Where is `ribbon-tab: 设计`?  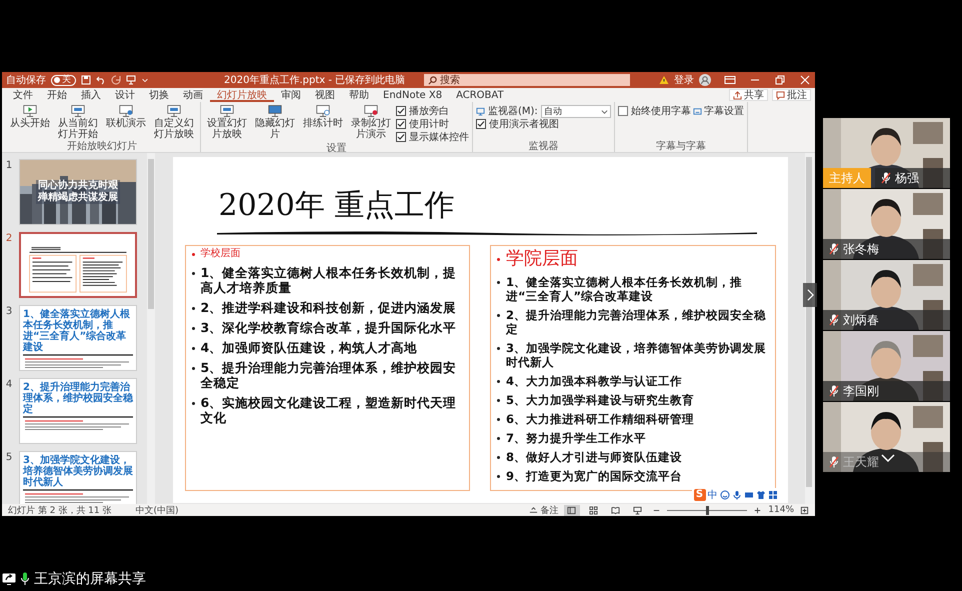 ribbon-tab: 设计 is located at coordinates (125, 95).